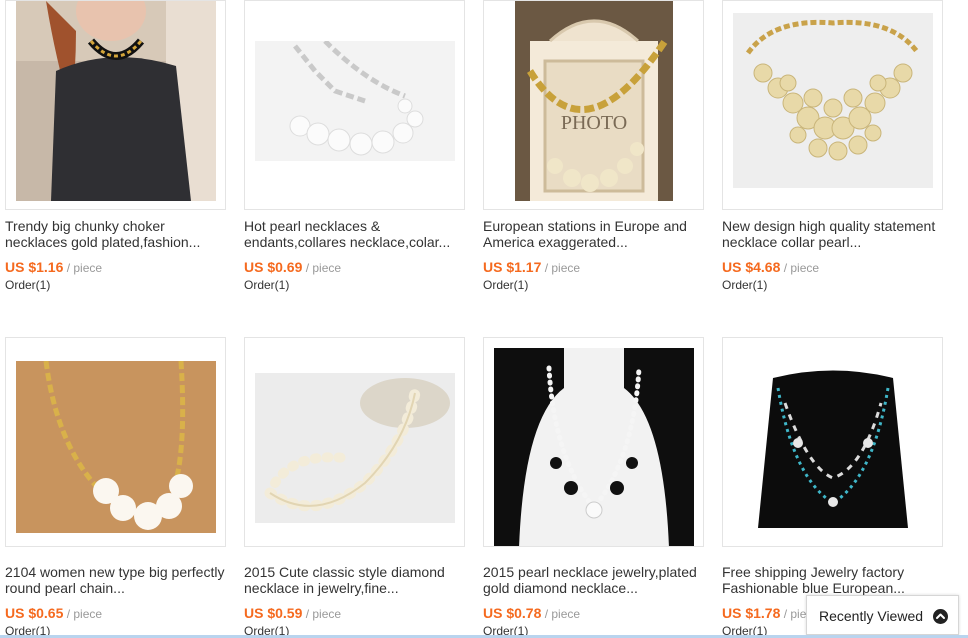 Image resolution: width=968 pixels, height=638 pixels. I want to click on price-row: US $1.17 / piece, so click(531, 267).